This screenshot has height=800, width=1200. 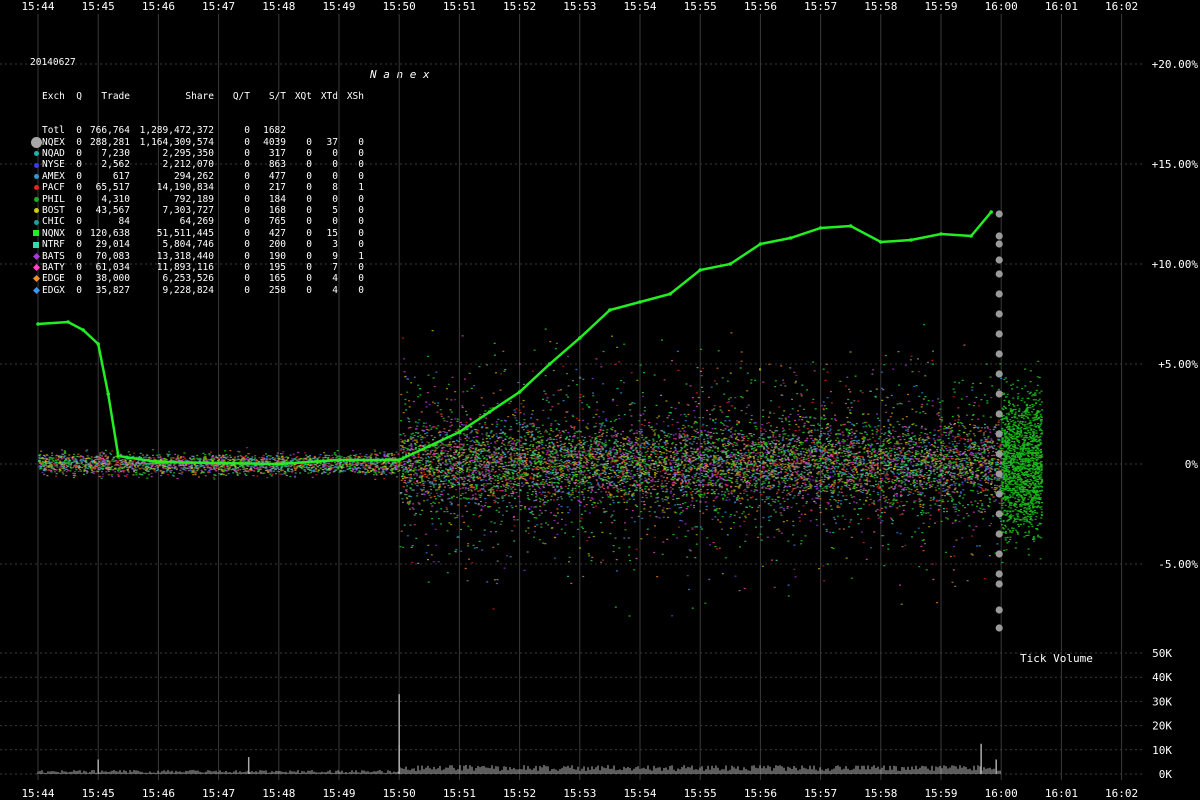 What do you see at coordinates (277, 233) in the screenshot?
I see `stats-cell: 427` at bounding box center [277, 233].